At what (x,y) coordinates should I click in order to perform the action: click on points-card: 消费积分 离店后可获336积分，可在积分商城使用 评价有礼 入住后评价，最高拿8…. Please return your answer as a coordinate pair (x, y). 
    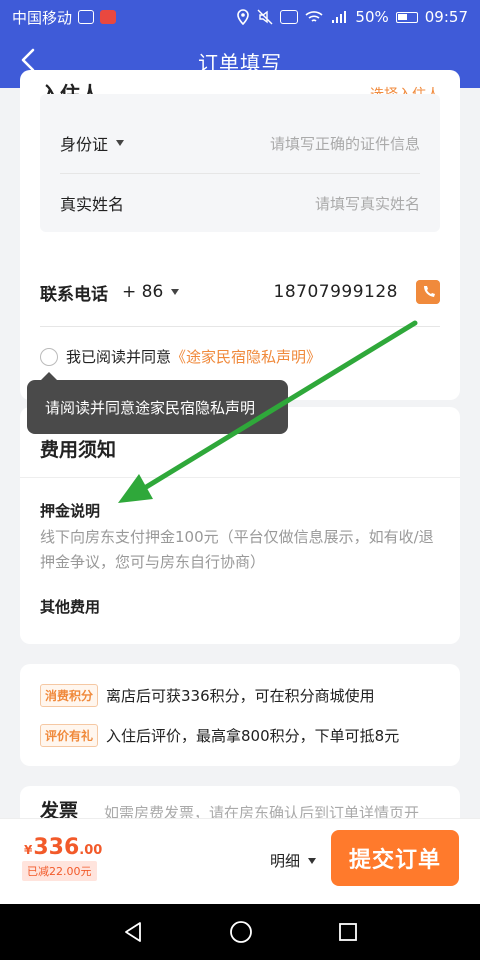
    Looking at the image, I should click on (240, 715).